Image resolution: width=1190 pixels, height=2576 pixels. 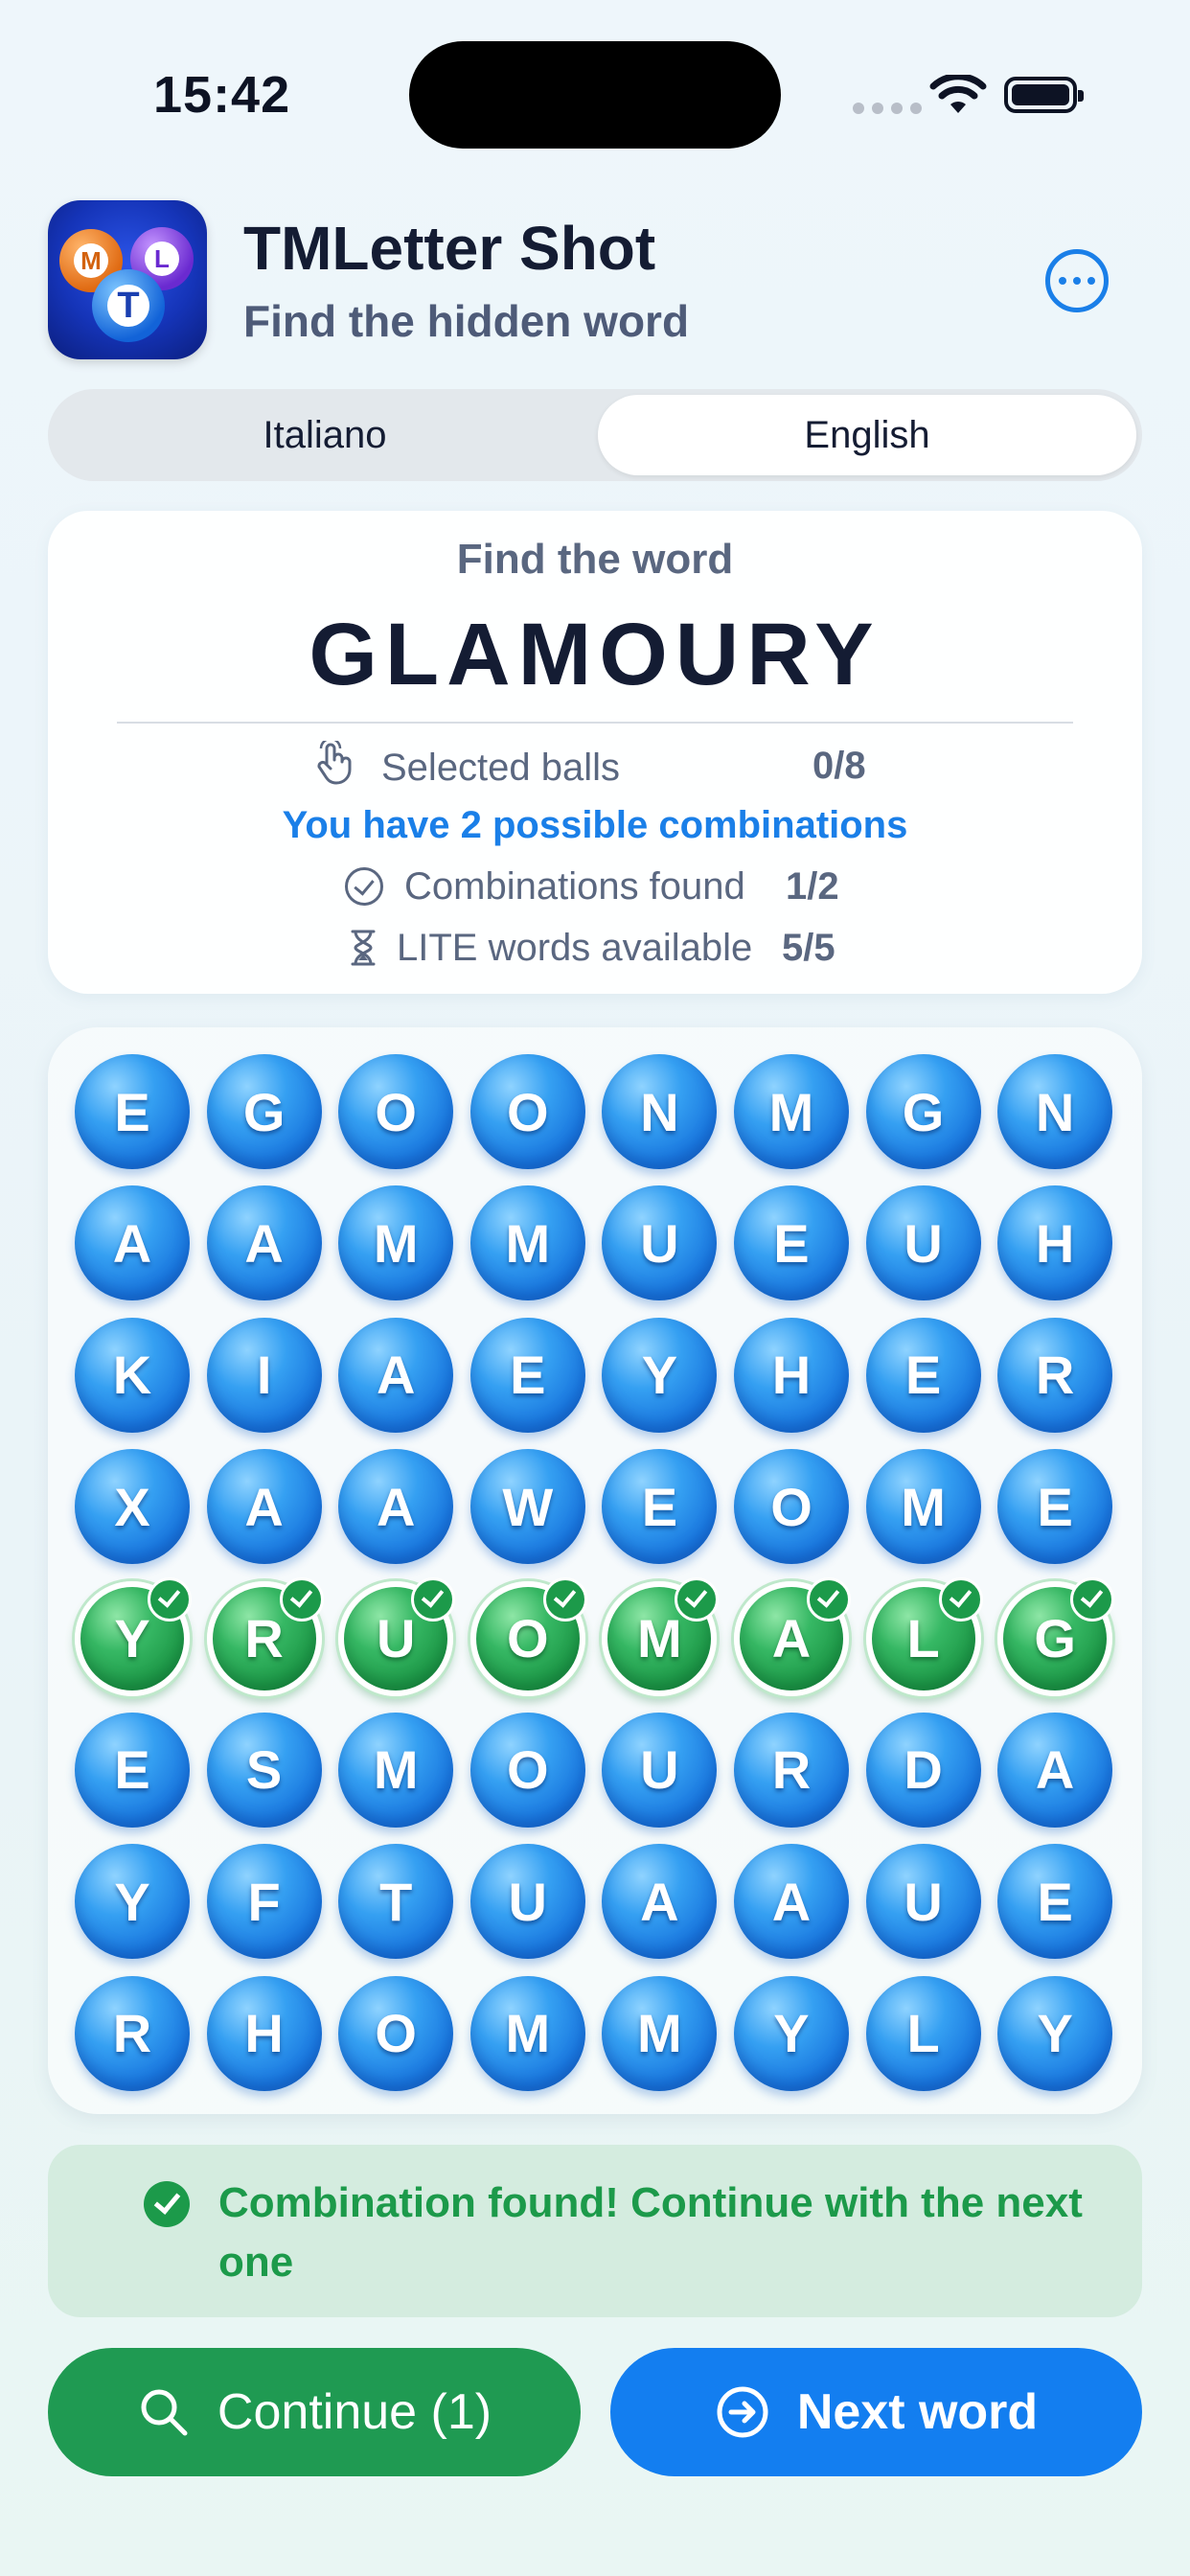 I want to click on tab-english: English, so click(x=867, y=435).